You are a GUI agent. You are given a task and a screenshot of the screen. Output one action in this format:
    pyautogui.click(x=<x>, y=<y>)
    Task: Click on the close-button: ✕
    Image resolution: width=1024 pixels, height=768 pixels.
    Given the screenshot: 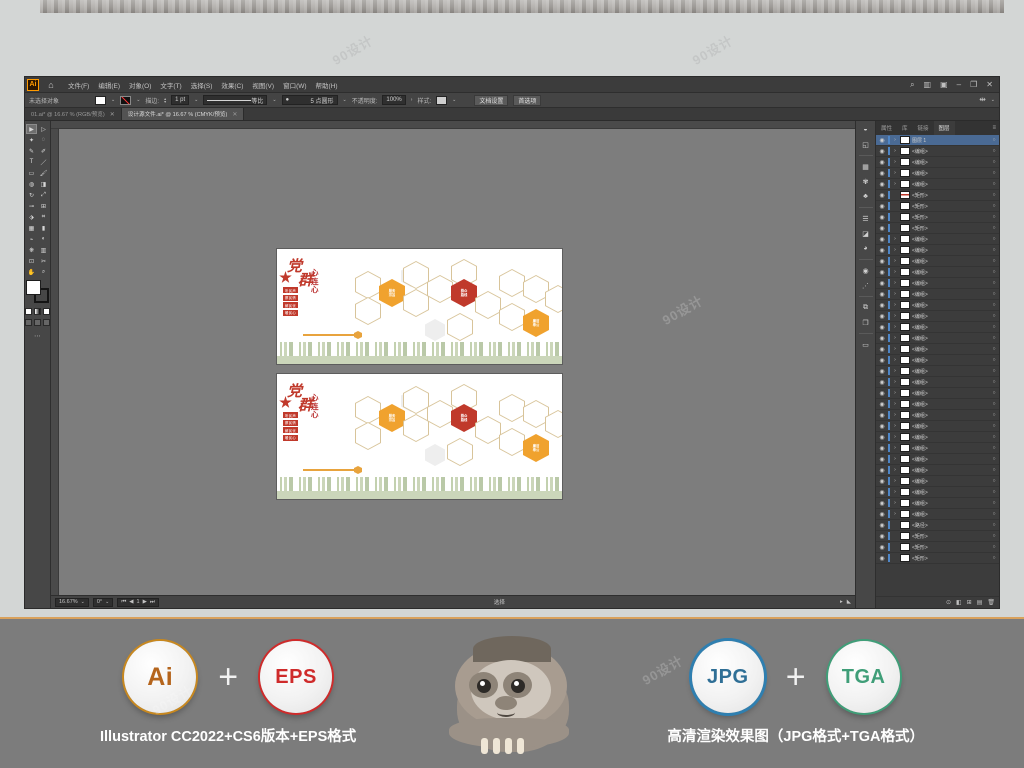 What is the action you would take?
    pyautogui.click(x=989, y=84)
    